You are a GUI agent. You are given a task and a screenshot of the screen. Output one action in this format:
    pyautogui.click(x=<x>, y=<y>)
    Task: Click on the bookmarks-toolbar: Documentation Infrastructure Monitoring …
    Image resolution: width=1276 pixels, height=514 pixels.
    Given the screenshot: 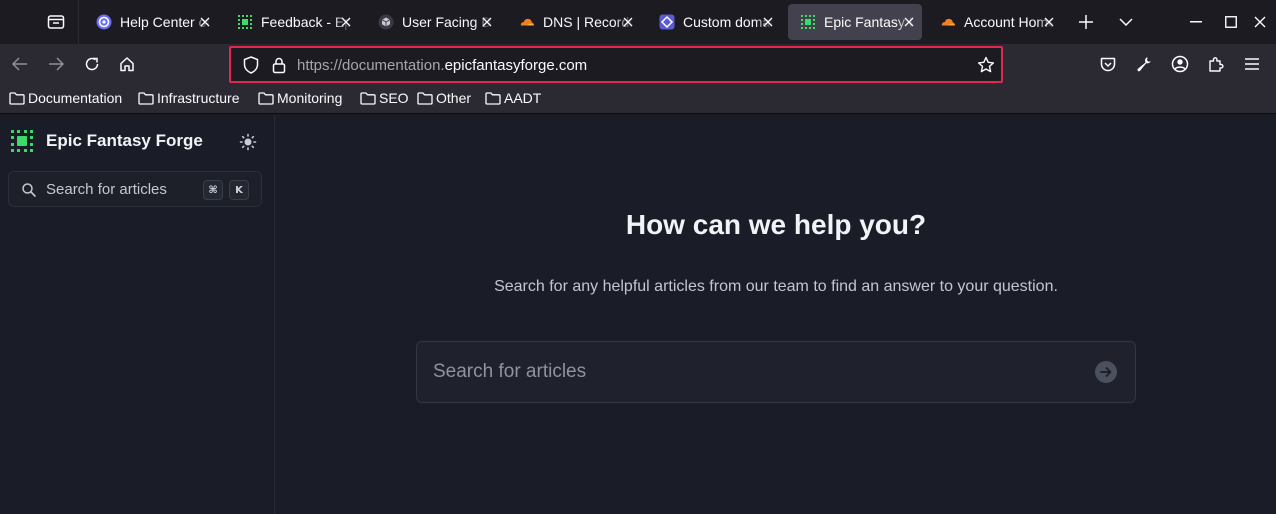 What is the action you would take?
    pyautogui.click(x=638, y=99)
    